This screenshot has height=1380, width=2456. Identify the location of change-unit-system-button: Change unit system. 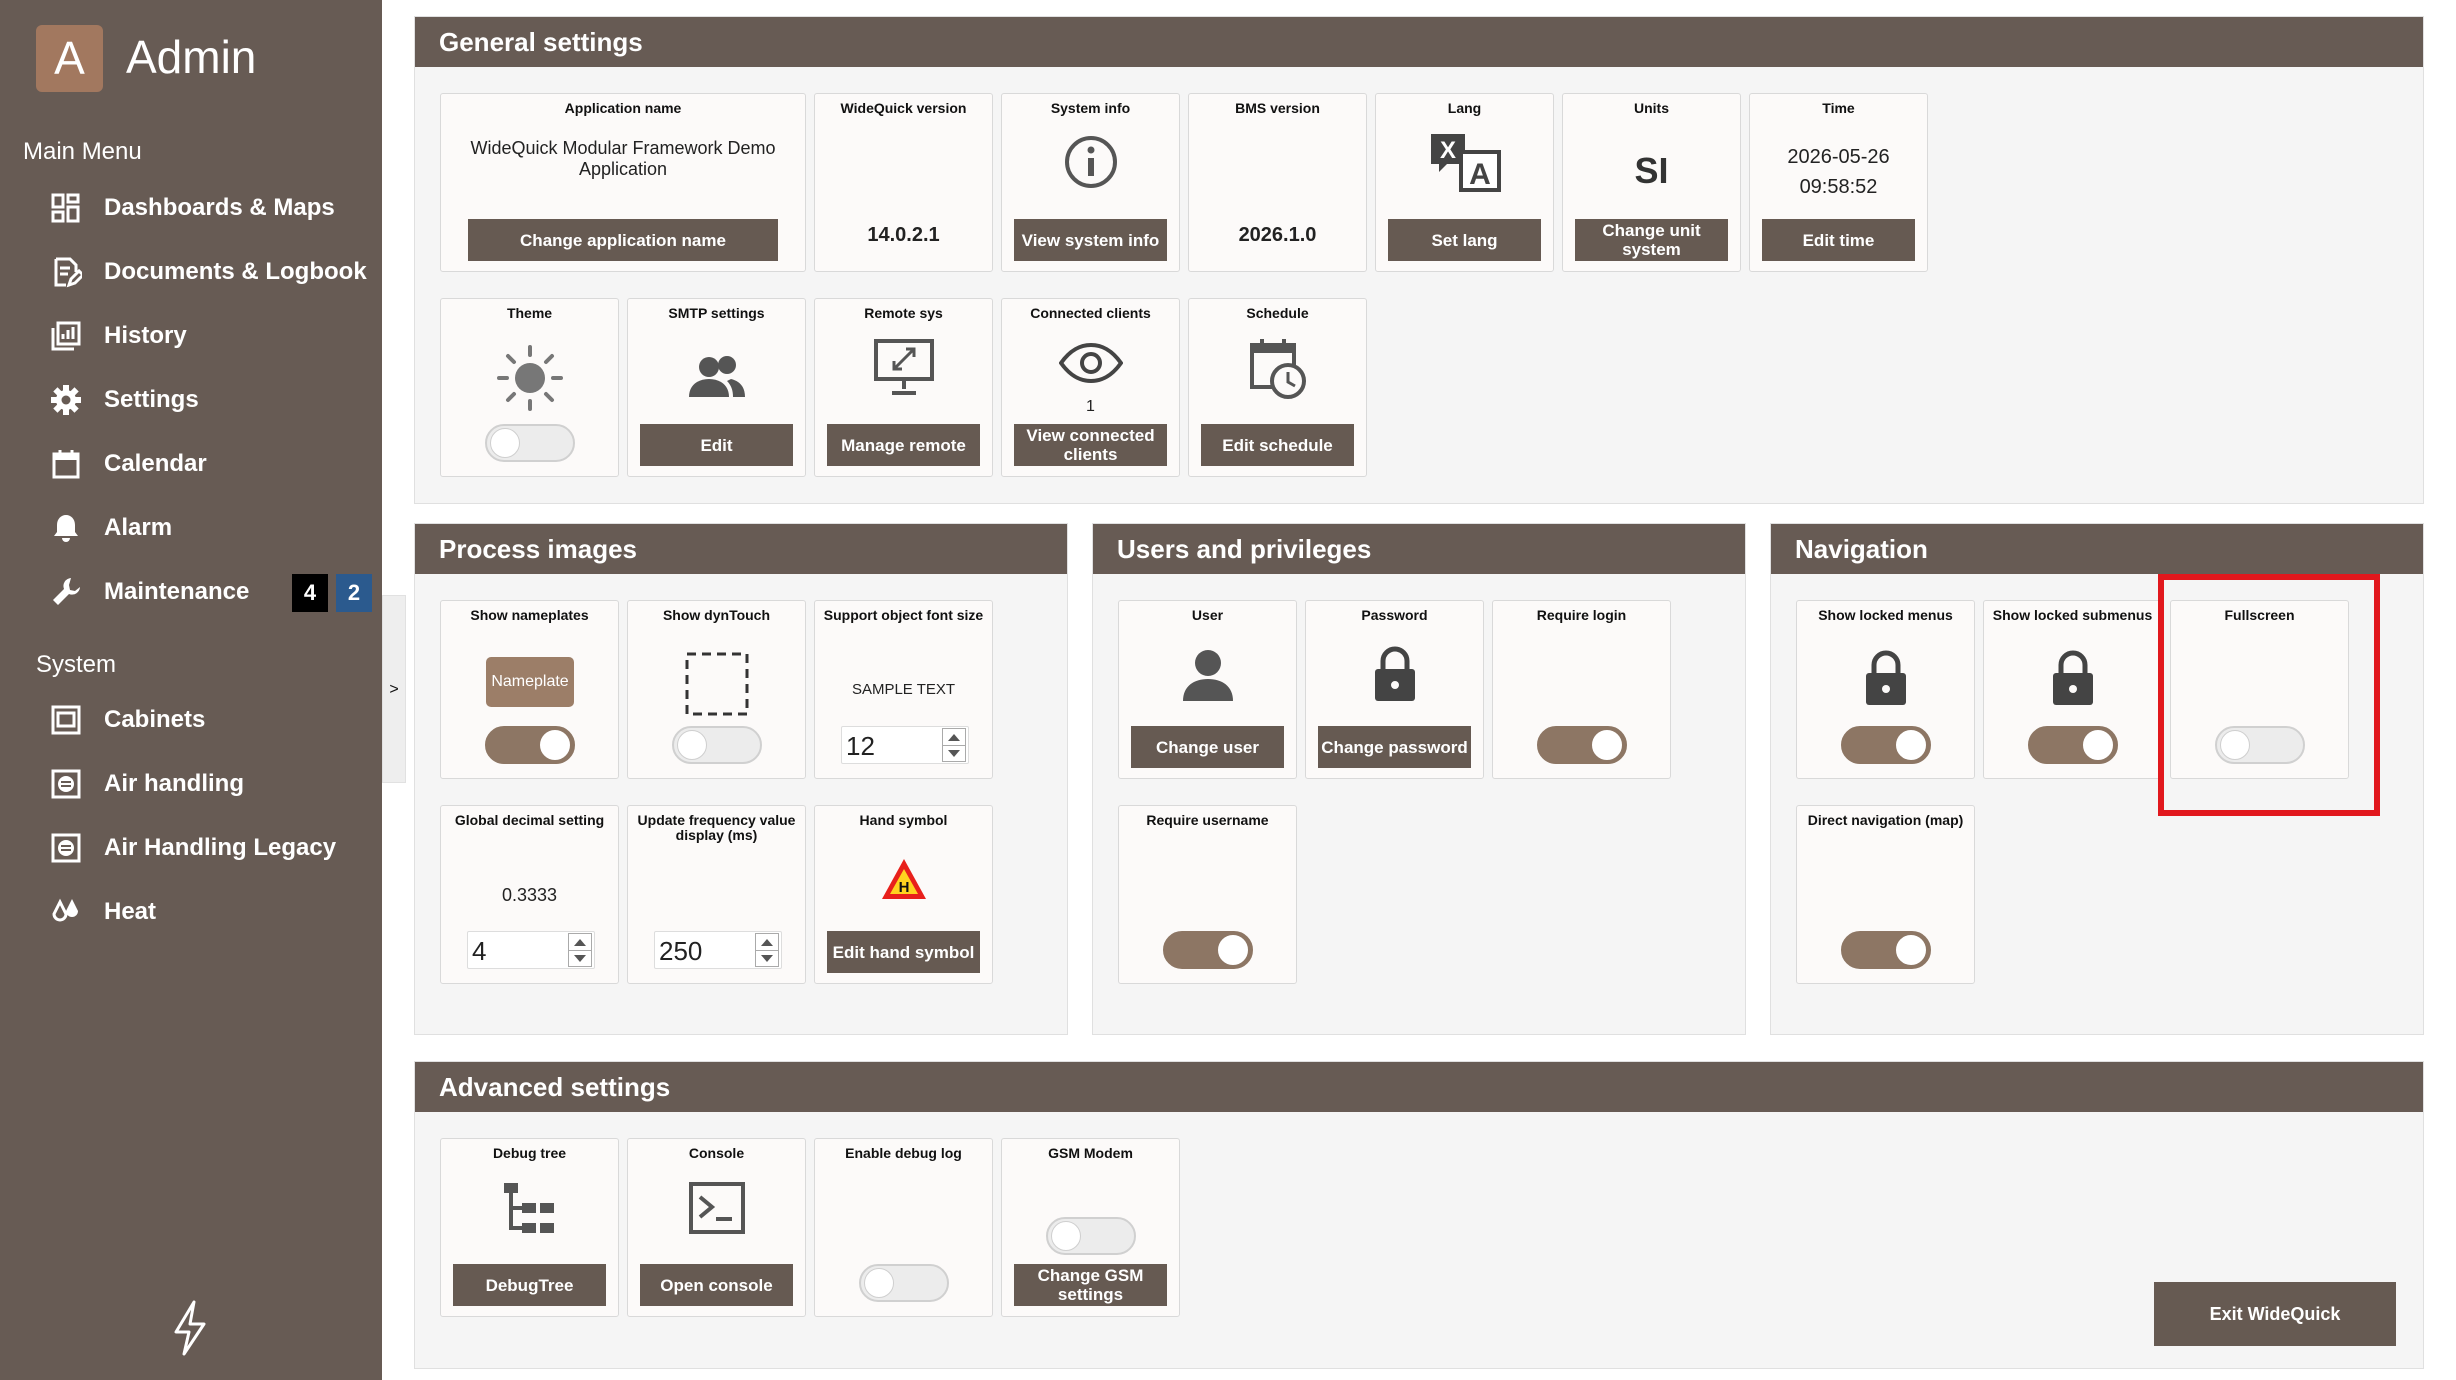
(1651, 240).